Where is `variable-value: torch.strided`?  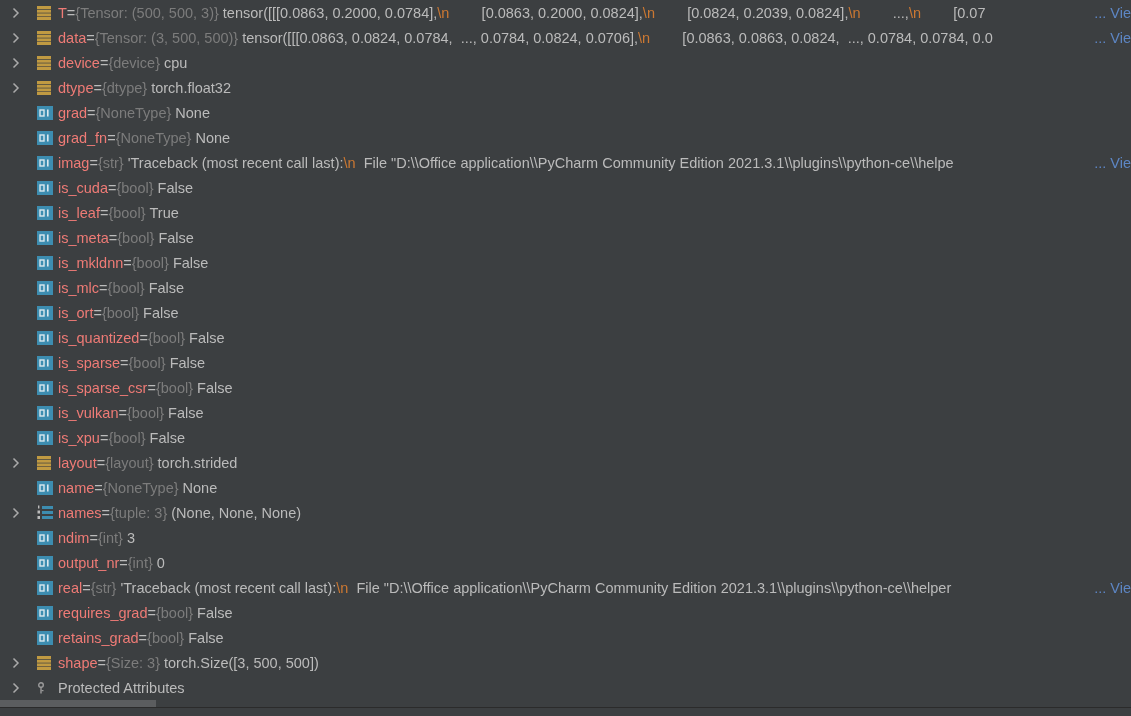
variable-value: torch.strided is located at coordinates (197, 462).